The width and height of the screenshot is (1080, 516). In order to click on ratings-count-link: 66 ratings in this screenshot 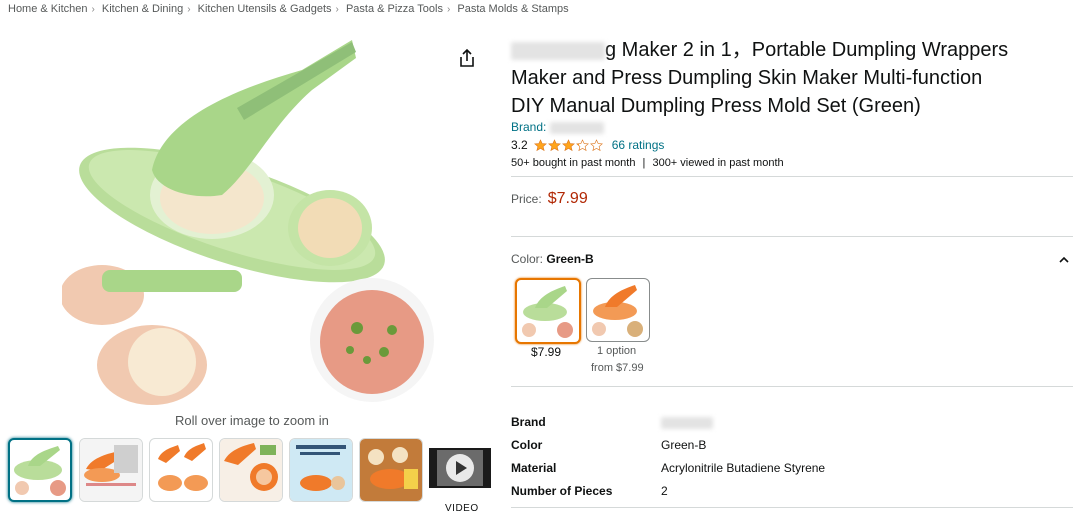, I will do `click(638, 145)`.